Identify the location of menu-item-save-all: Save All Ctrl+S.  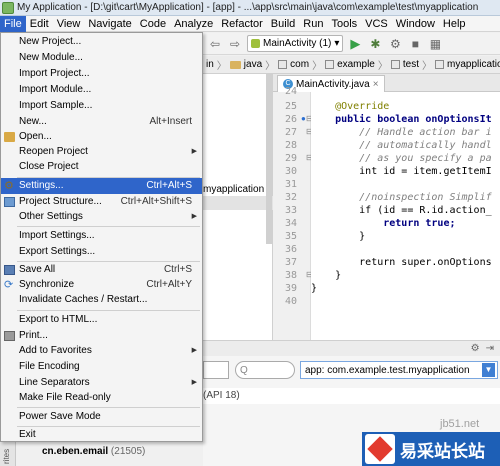
(101, 270).